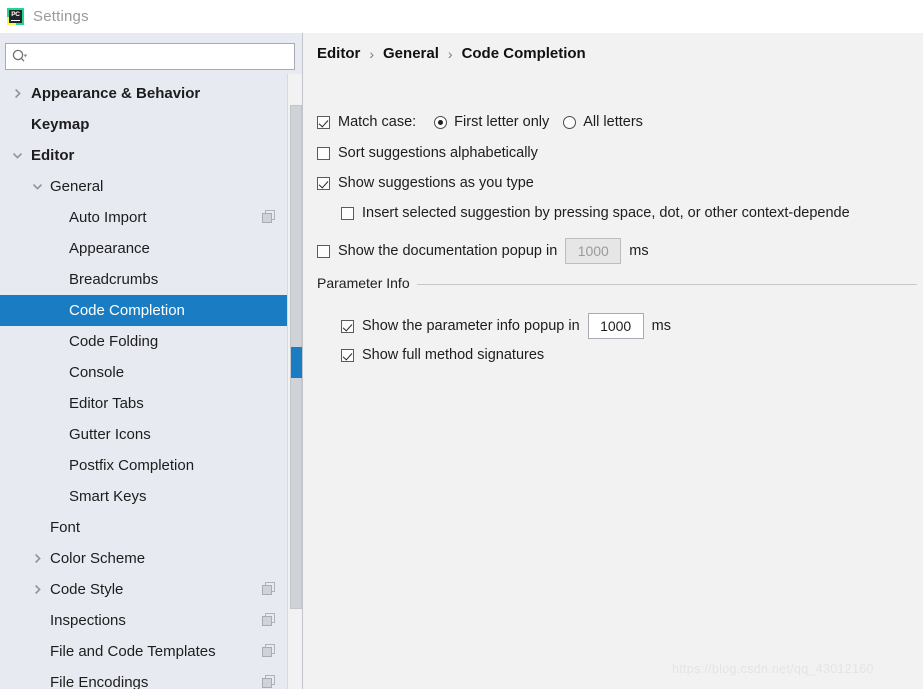 The height and width of the screenshot is (689, 923). What do you see at coordinates (144, 620) in the screenshot?
I see `sidebar-item-inspections: Inspections` at bounding box center [144, 620].